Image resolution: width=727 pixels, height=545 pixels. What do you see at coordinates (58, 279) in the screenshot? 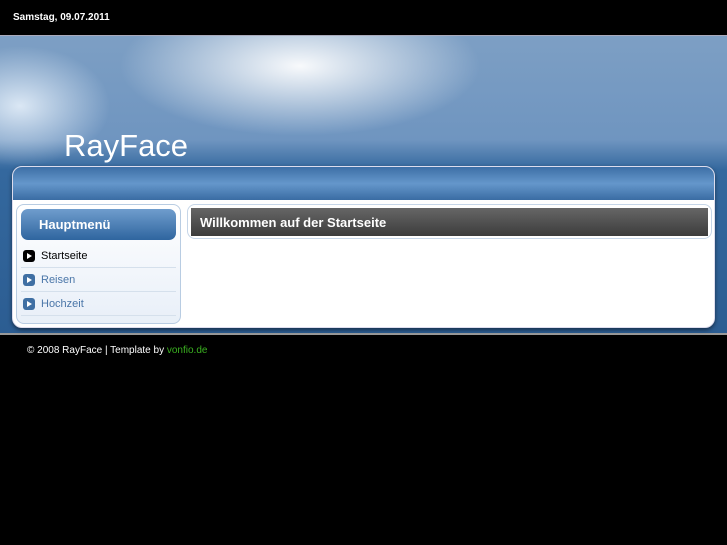
I see `menu-item-label: Reisen` at bounding box center [58, 279].